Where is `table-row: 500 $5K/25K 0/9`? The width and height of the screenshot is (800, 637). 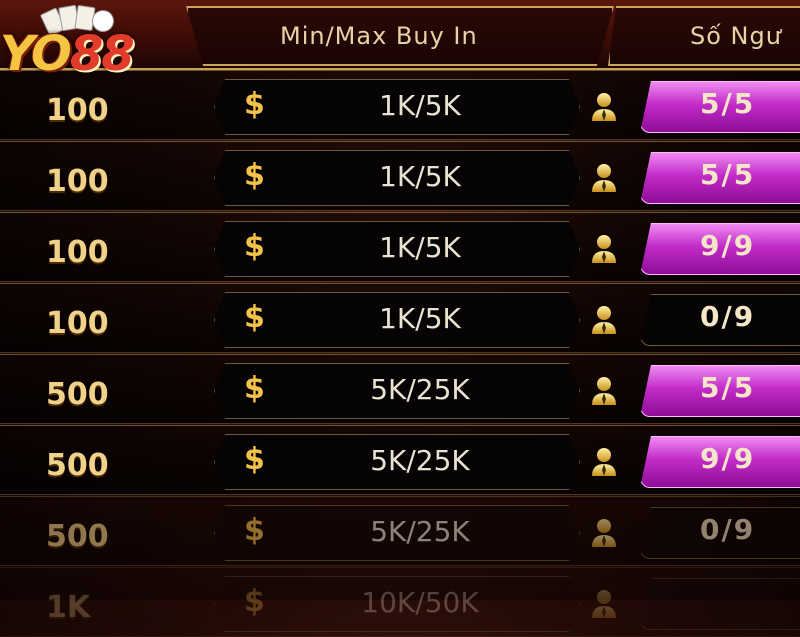
table-row: 500 $5K/25K 0/9 is located at coordinates (400, 531).